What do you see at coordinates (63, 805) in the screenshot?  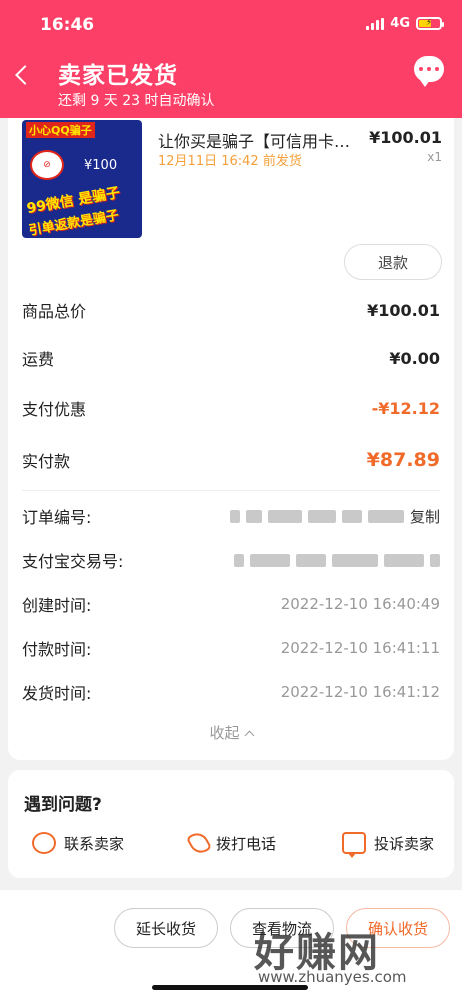 I see `problem-title: 遇到问题?` at bounding box center [63, 805].